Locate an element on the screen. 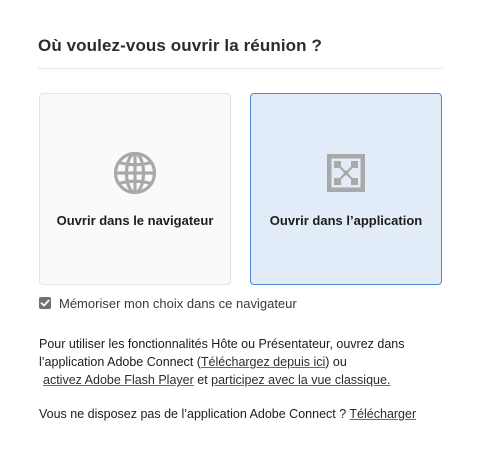 The width and height of the screenshot is (483, 462). globe-icon is located at coordinates (135, 173).